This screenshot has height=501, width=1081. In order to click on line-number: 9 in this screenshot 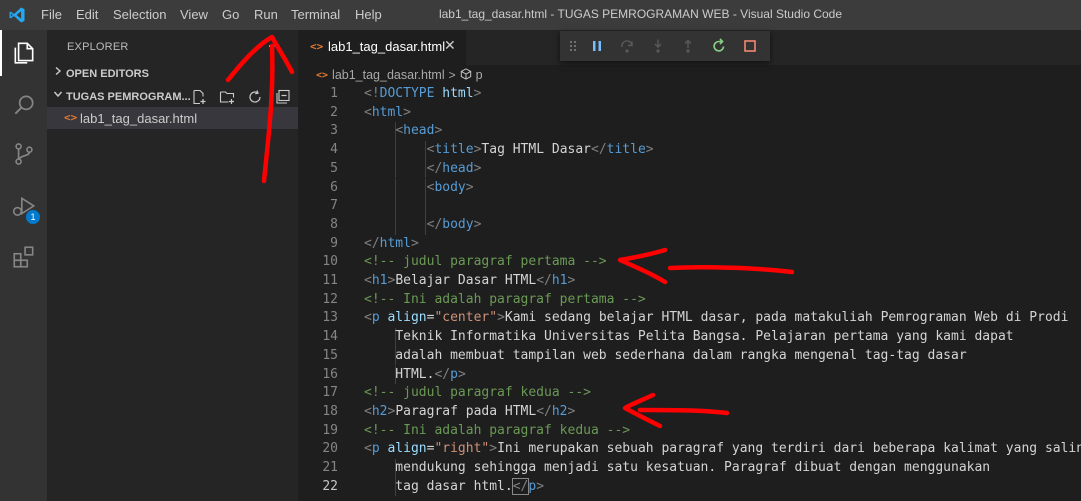, I will do `click(334, 243)`.